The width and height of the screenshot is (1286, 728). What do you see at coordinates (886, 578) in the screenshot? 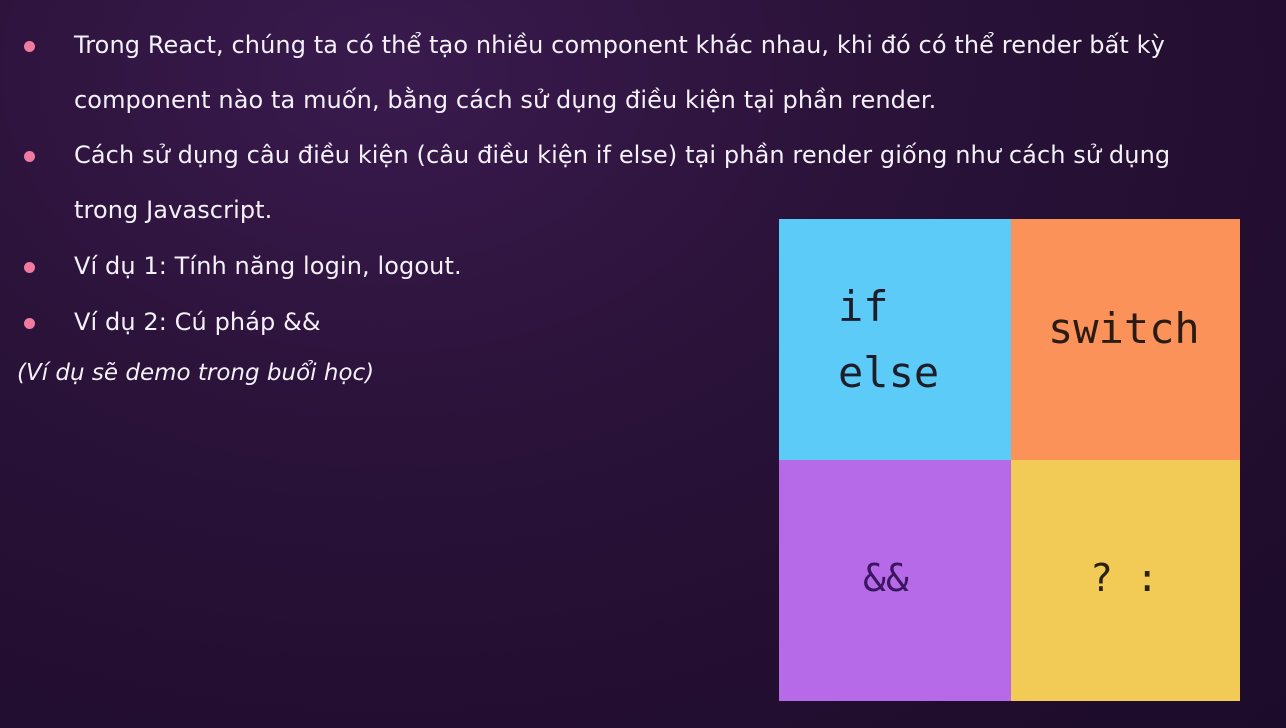
I see `and-label: &&` at bounding box center [886, 578].